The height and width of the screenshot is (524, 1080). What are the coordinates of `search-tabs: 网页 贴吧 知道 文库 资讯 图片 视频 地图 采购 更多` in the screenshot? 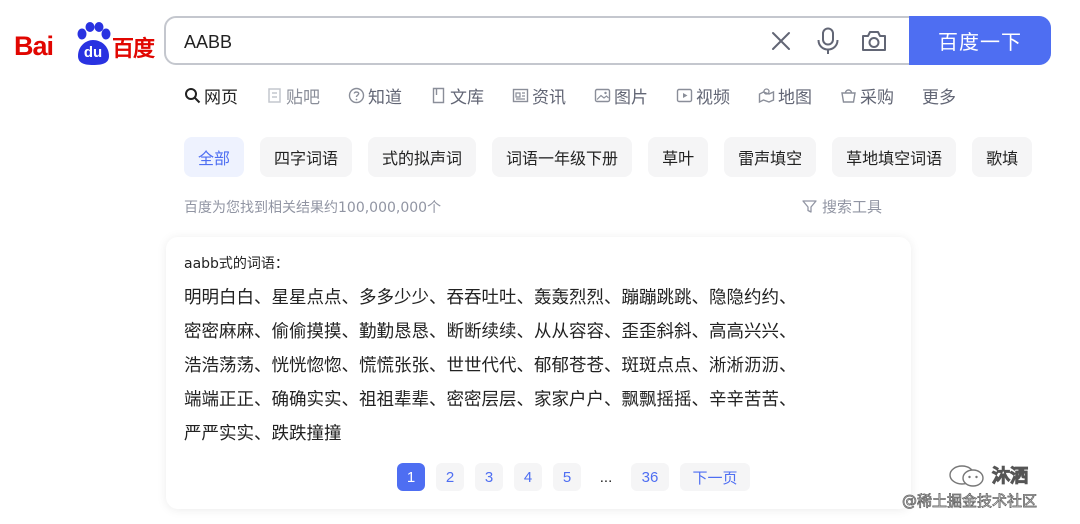 It's located at (584, 95).